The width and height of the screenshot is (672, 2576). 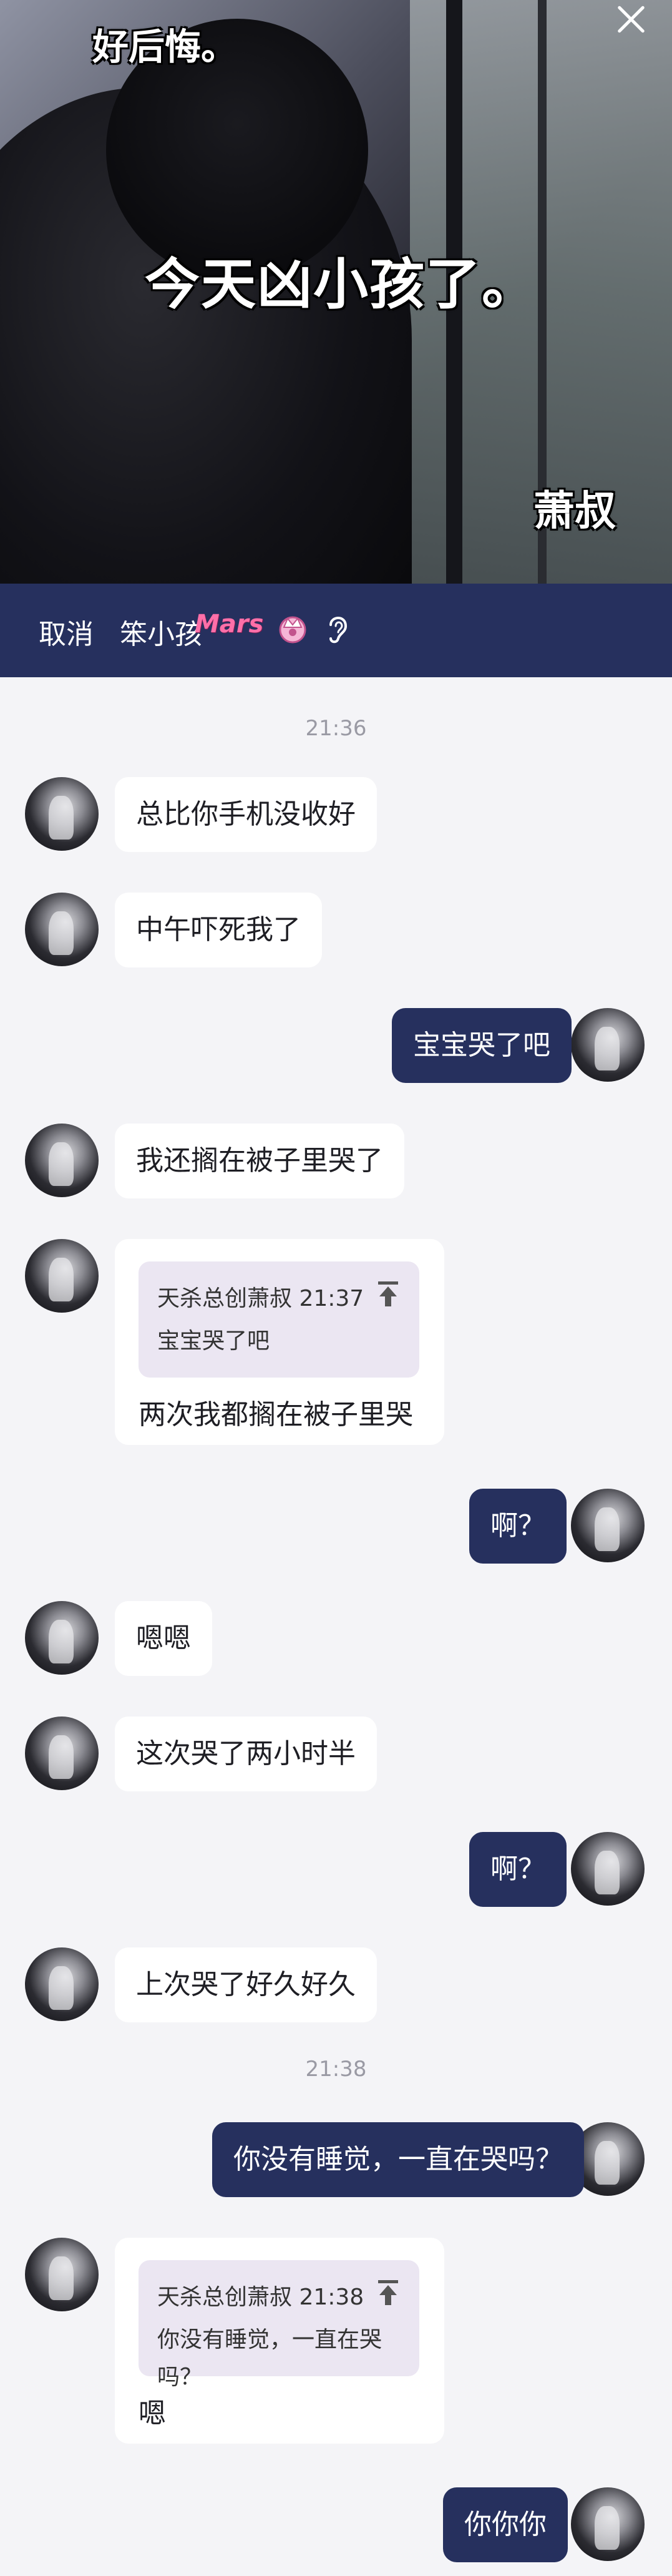 I want to click on quote-text: 你没有睡觉，一直在哭吗？, so click(x=269, y=2358).